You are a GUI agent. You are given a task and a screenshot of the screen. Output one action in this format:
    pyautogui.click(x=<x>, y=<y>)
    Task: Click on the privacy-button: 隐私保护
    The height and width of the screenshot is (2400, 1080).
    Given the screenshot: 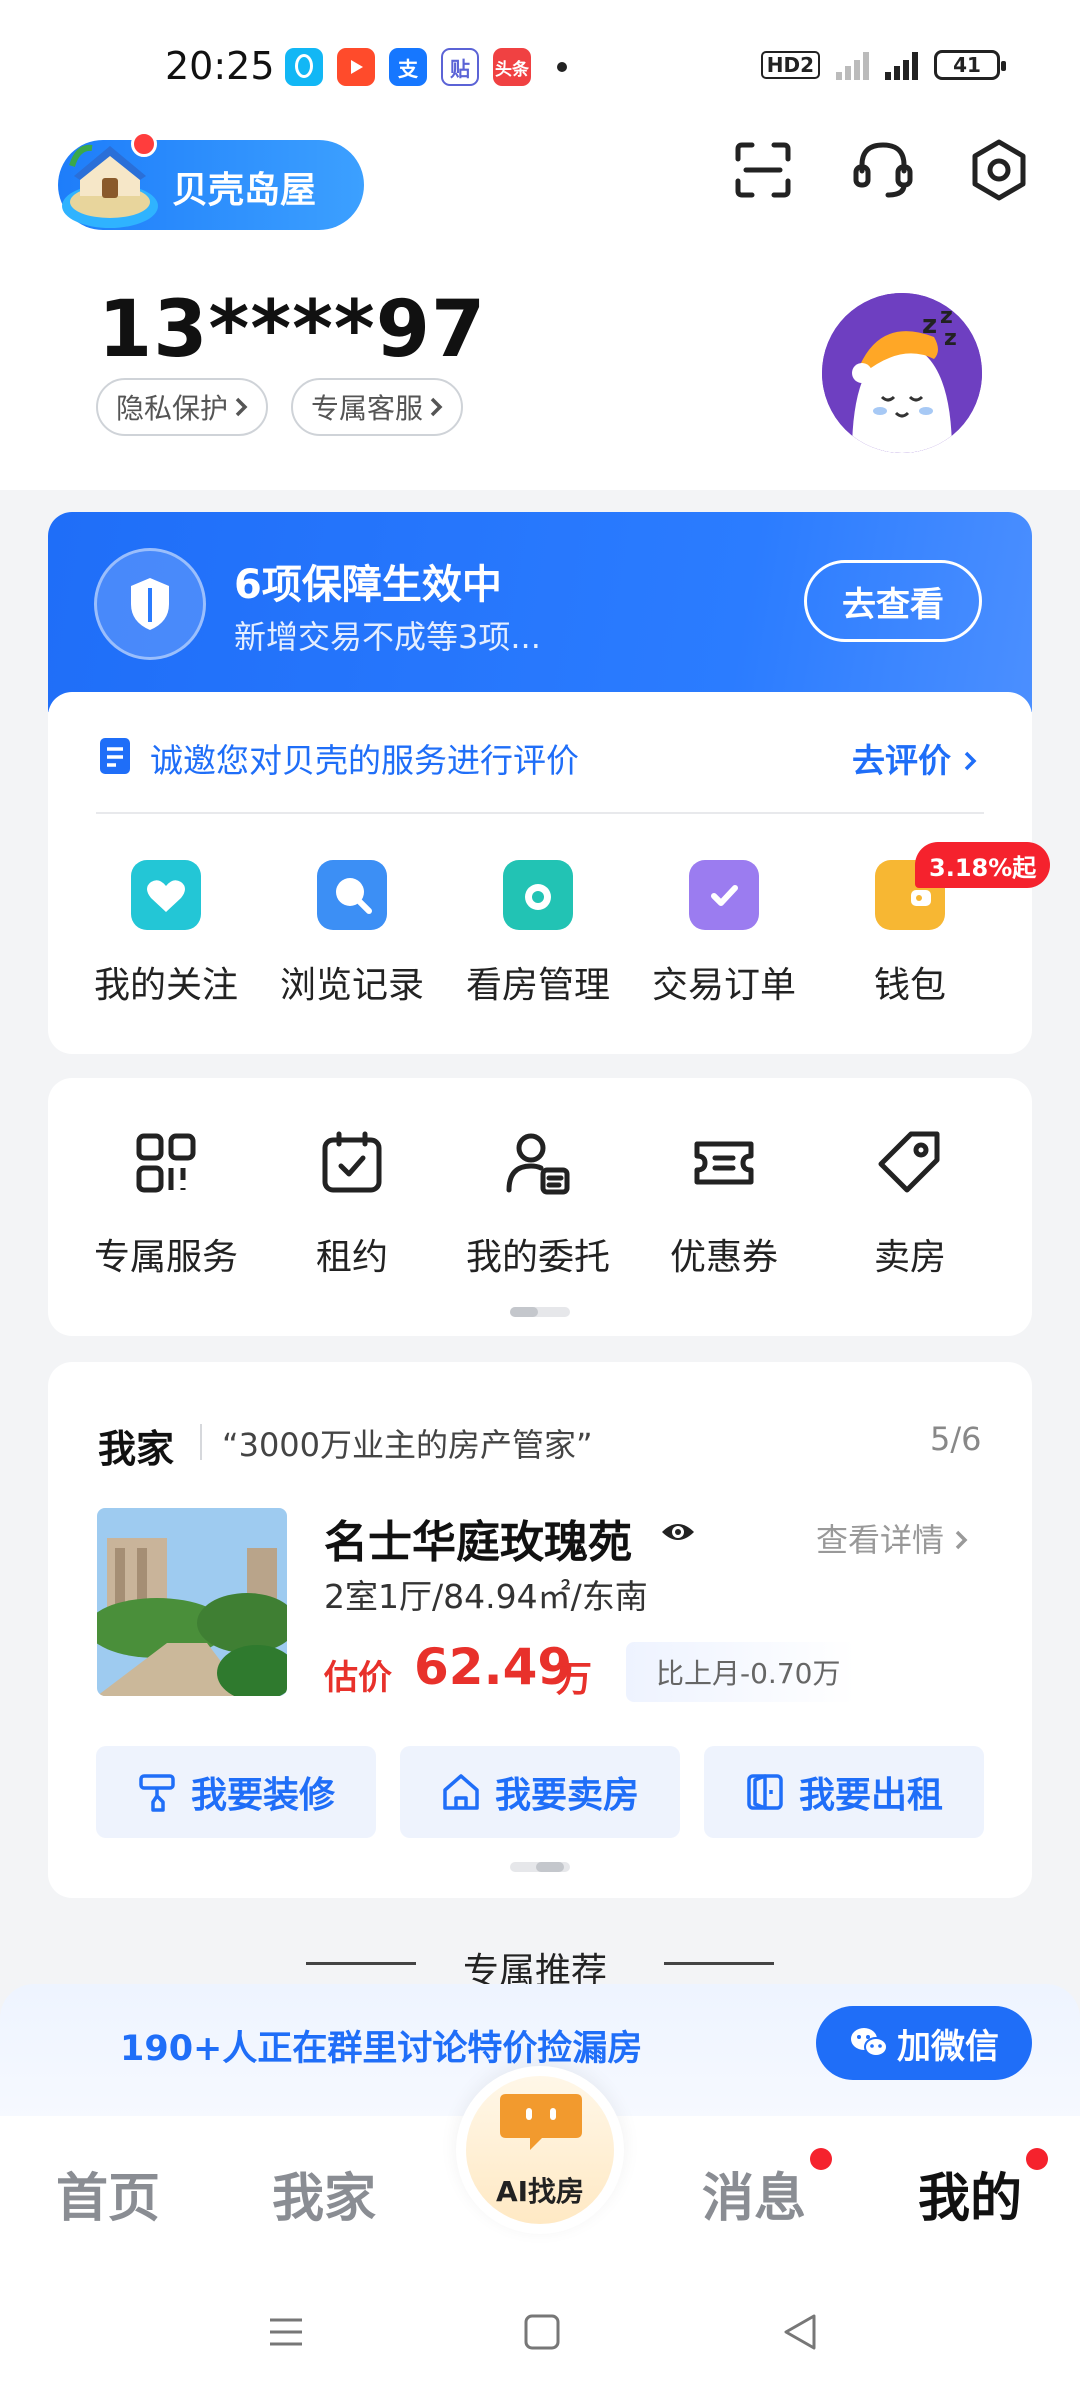 What is the action you would take?
    pyautogui.click(x=182, y=407)
    